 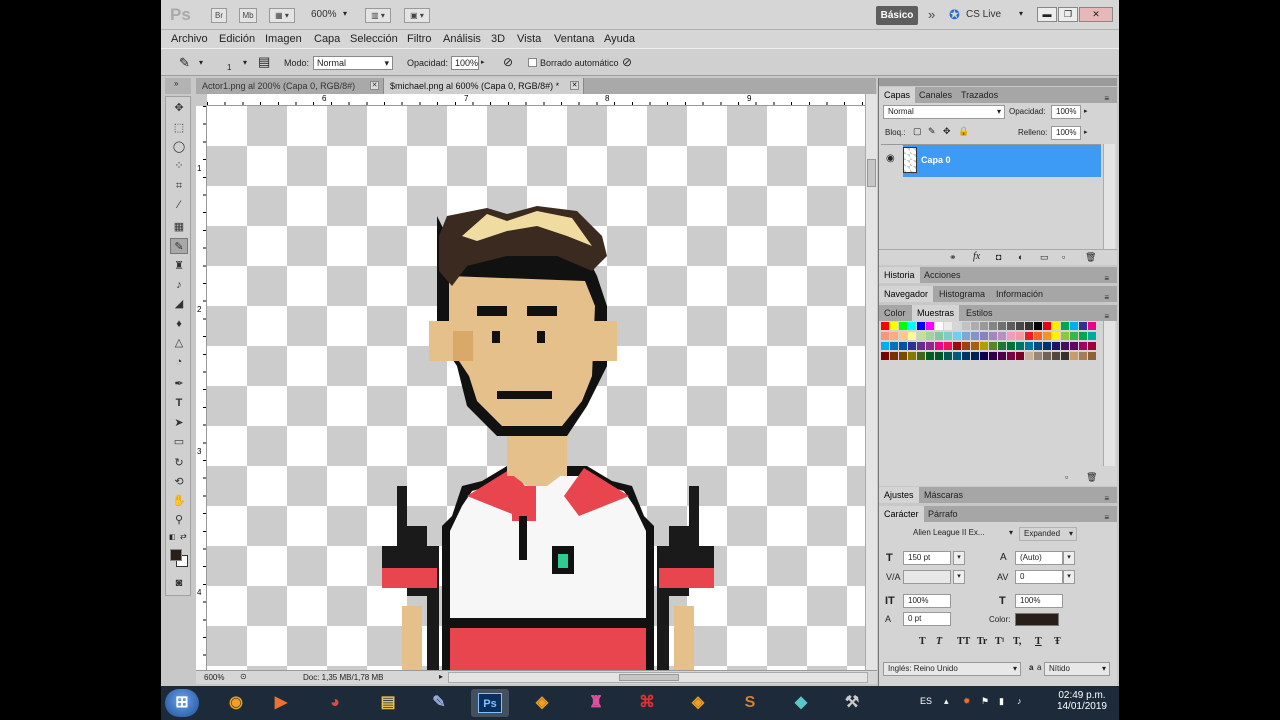 I want to click on faux-italic-button: T, so click(x=939, y=641).